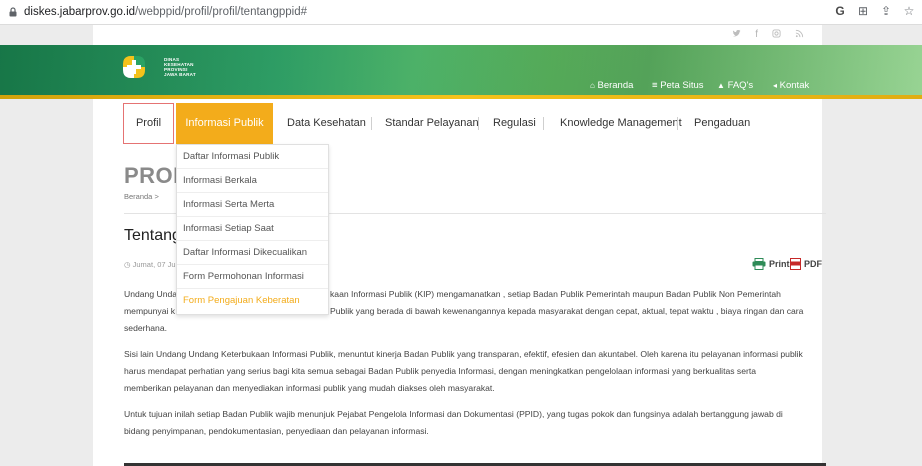 This screenshot has width=922, height=466. I want to click on pdf-button: PDF, so click(806, 264).